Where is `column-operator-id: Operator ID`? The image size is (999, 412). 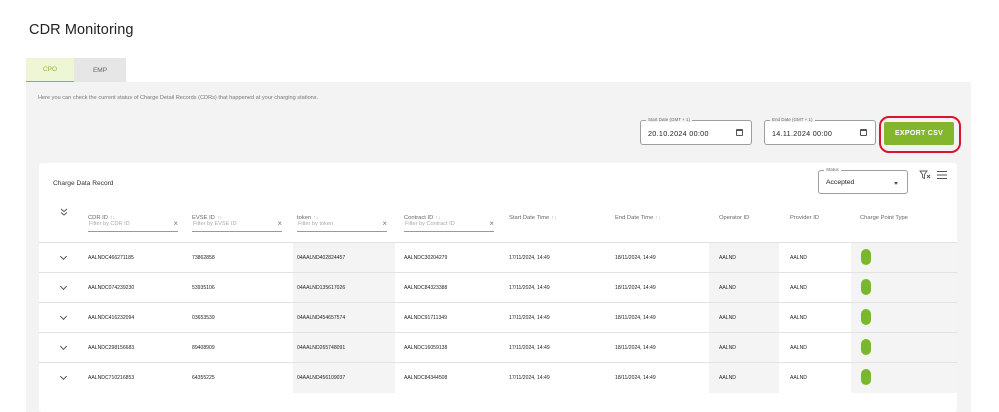 column-operator-id: Operator ID is located at coordinates (734, 218).